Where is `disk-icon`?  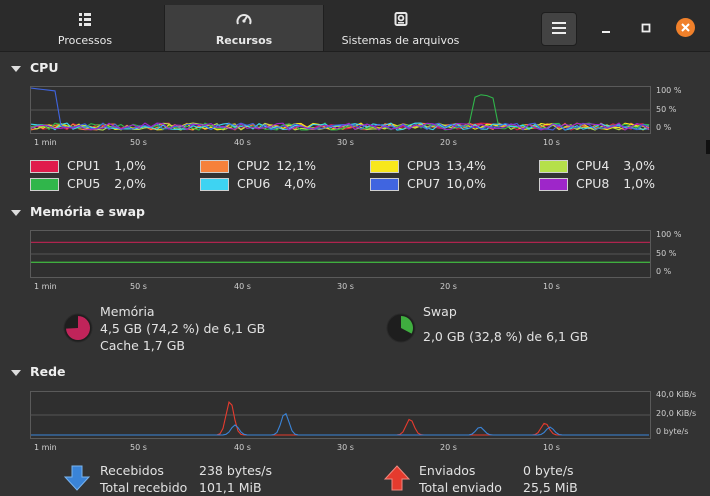
disk-icon is located at coordinates (401, 20).